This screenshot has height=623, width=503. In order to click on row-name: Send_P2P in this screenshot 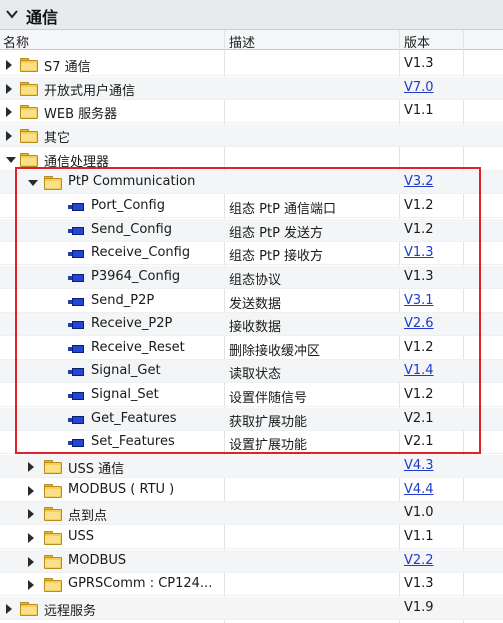, I will do `click(123, 300)`.